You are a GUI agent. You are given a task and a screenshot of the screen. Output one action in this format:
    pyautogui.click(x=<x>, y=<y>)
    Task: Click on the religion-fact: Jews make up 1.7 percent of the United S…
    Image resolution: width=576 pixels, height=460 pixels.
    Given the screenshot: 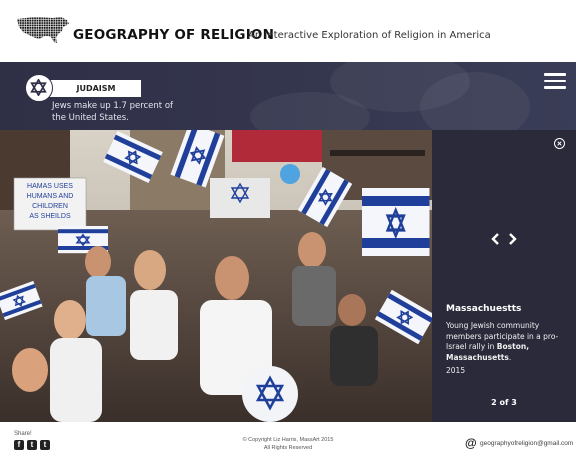 What is the action you would take?
    pyautogui.click(x=113, y=112)
    